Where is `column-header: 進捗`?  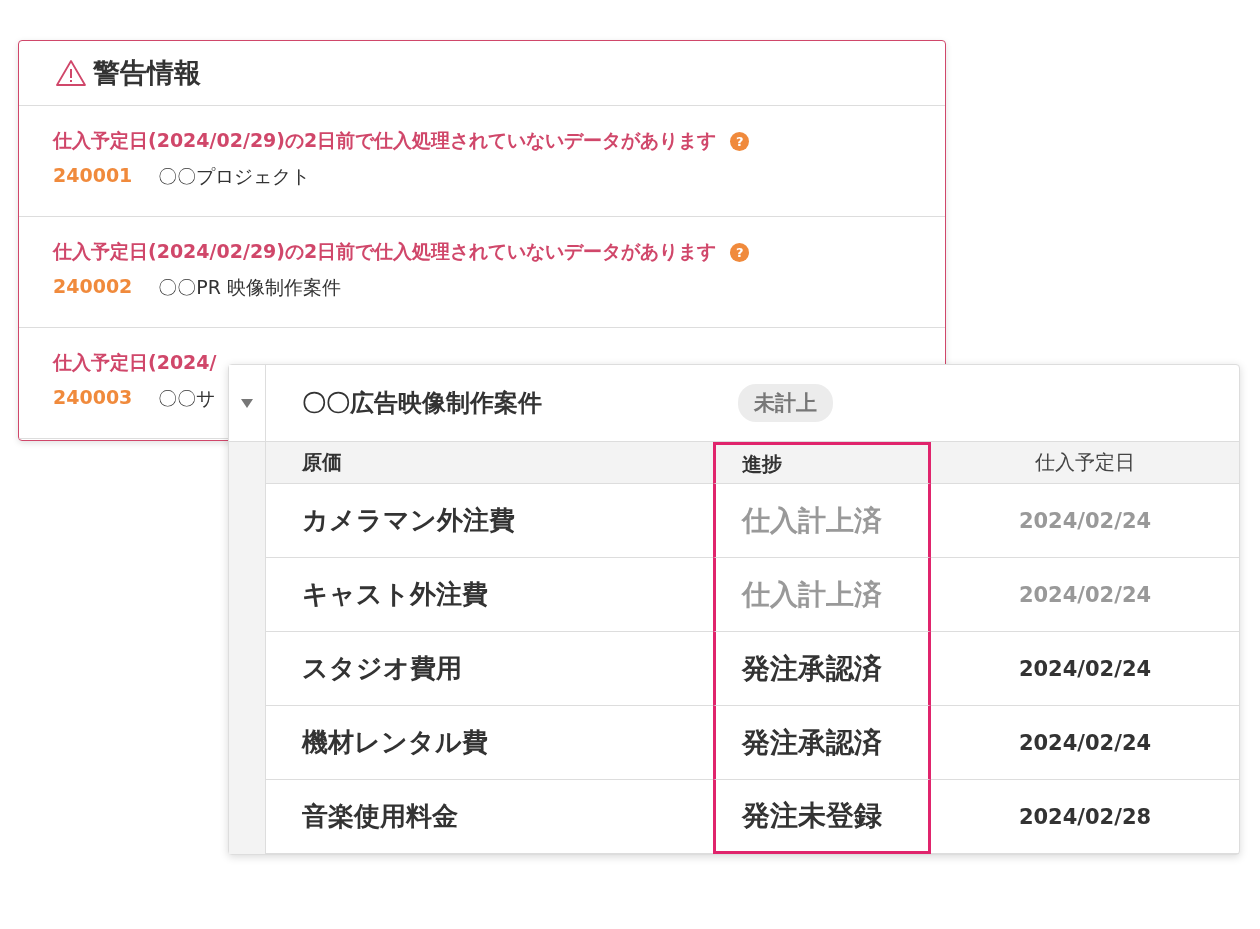
column-header: 進捗 is located at coordinates (822, 463).